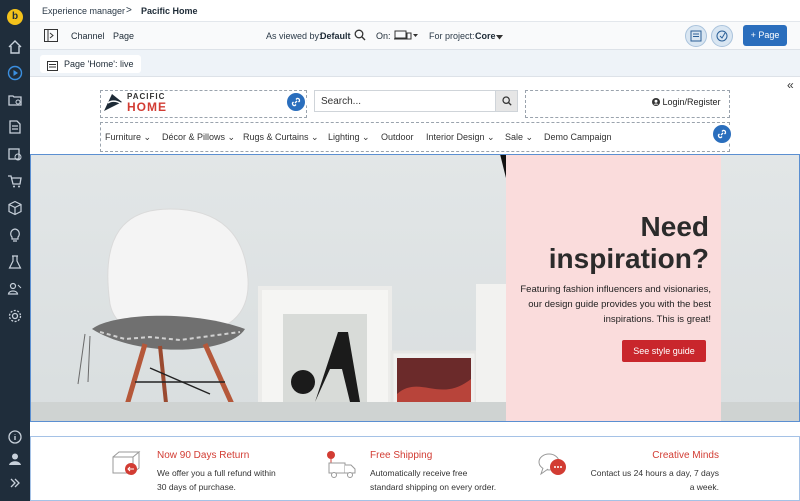 This screenshot has height=501, width=800. What do you see at coordinates (99, 64) in the screenshot?
I see `page-status-text: Page 'Home': live` at bounding box center [99, 64].